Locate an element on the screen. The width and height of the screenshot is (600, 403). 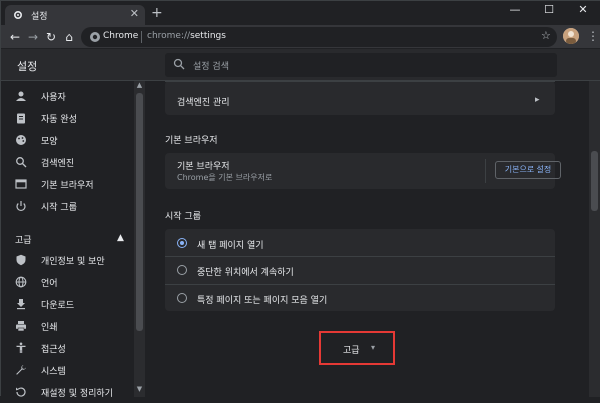
accessibility-icon is located at coordinates (21, 347).